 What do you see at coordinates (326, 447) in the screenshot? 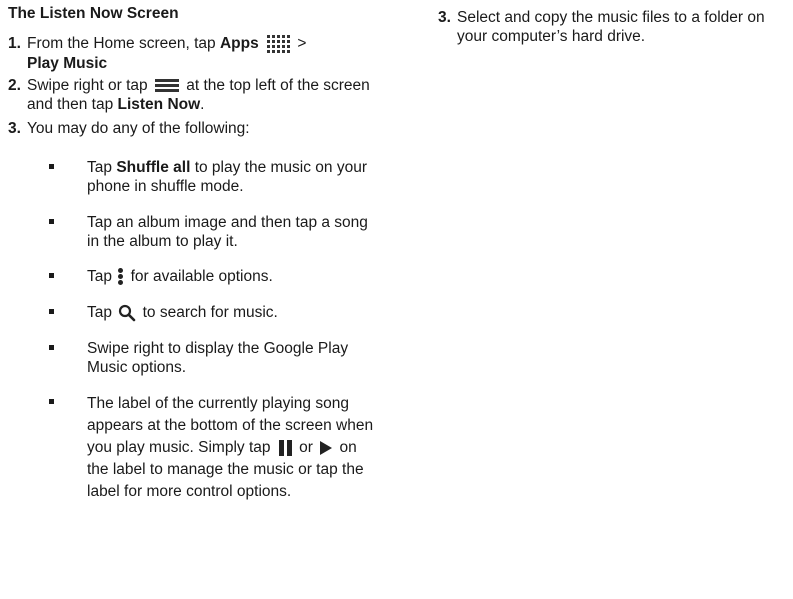
I see `play-icon` at bounding box center [326, 447].